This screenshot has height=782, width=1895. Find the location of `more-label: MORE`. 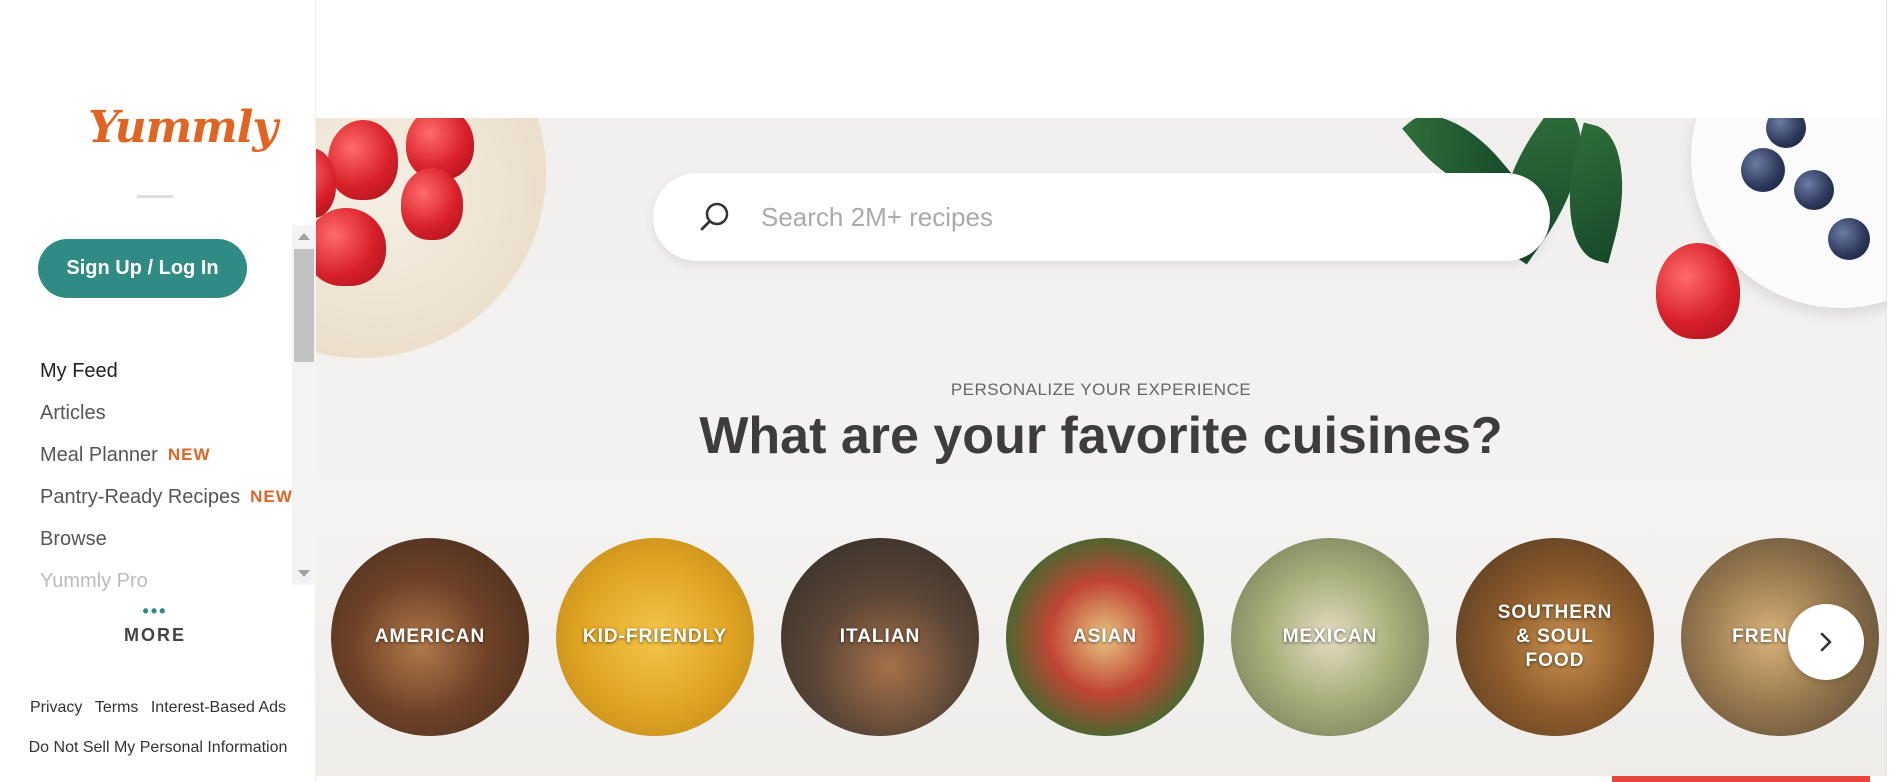

more-label: MORE is located at coordinates (155, 635).